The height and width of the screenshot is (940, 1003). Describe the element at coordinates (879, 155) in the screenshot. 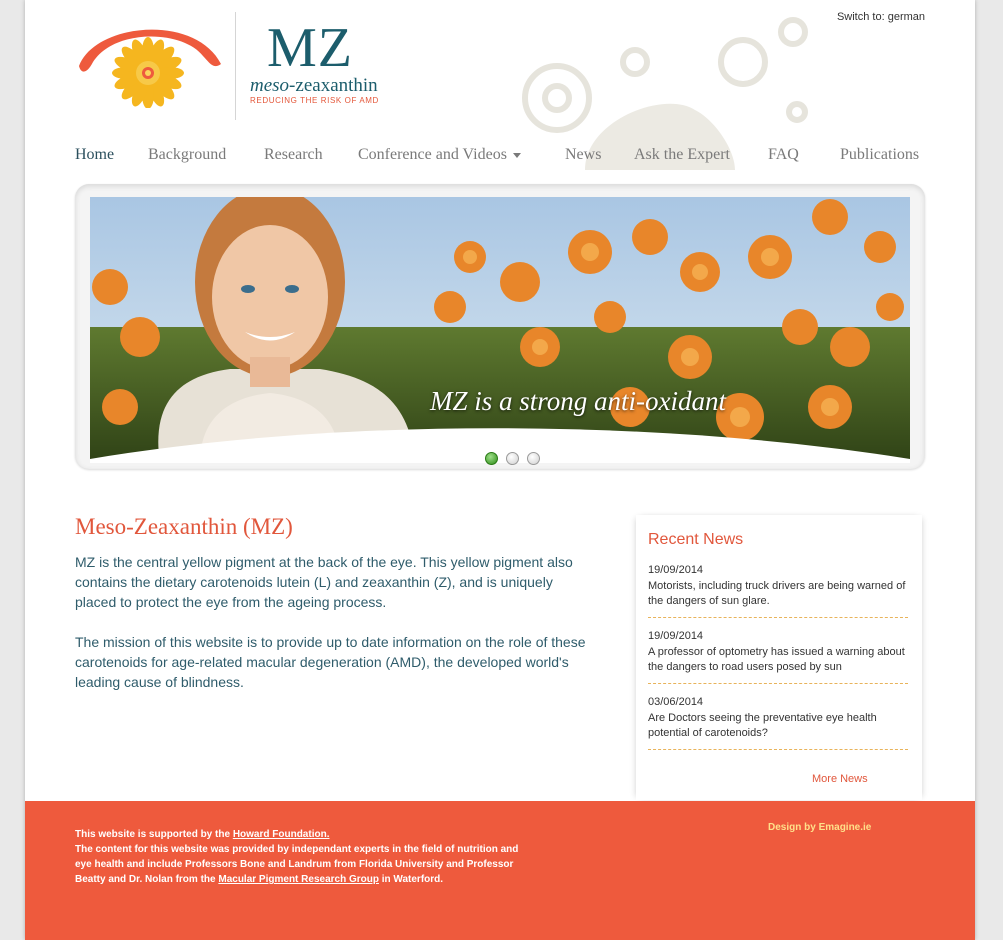

I see `nav-item-publications: Publications` at that location.